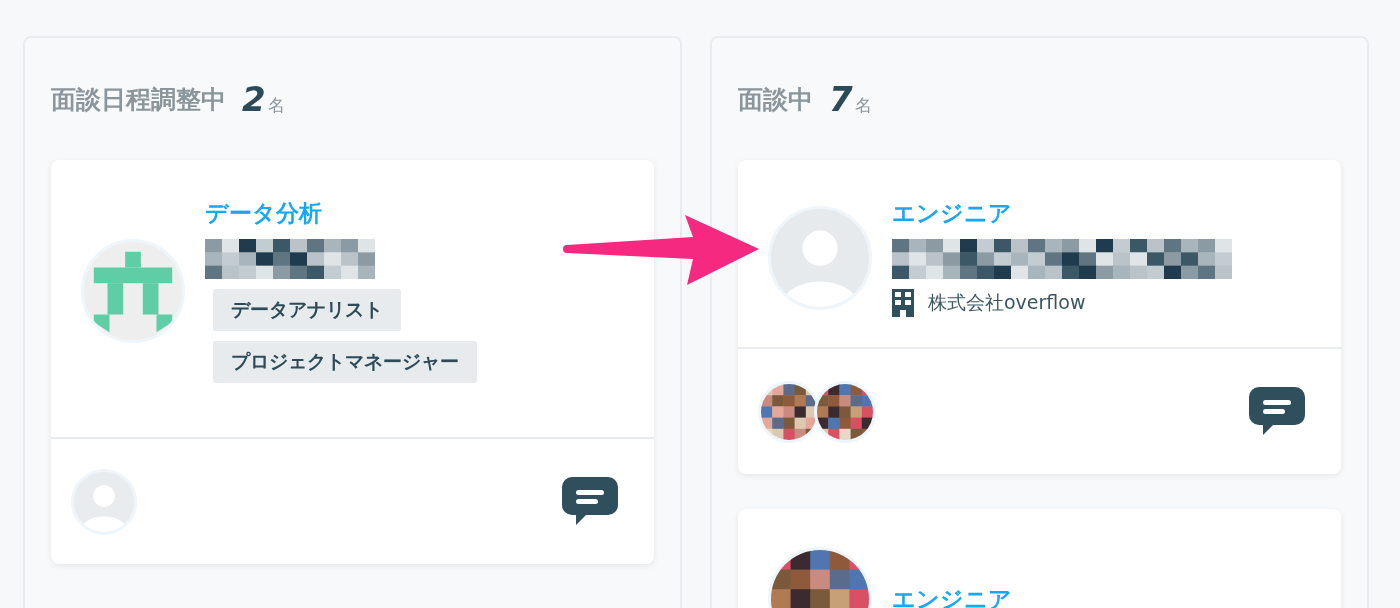 Image resolution: width=1400 pixels, height=608 pixels. I want to click on job-category: エンジニア, so click(952, 213).